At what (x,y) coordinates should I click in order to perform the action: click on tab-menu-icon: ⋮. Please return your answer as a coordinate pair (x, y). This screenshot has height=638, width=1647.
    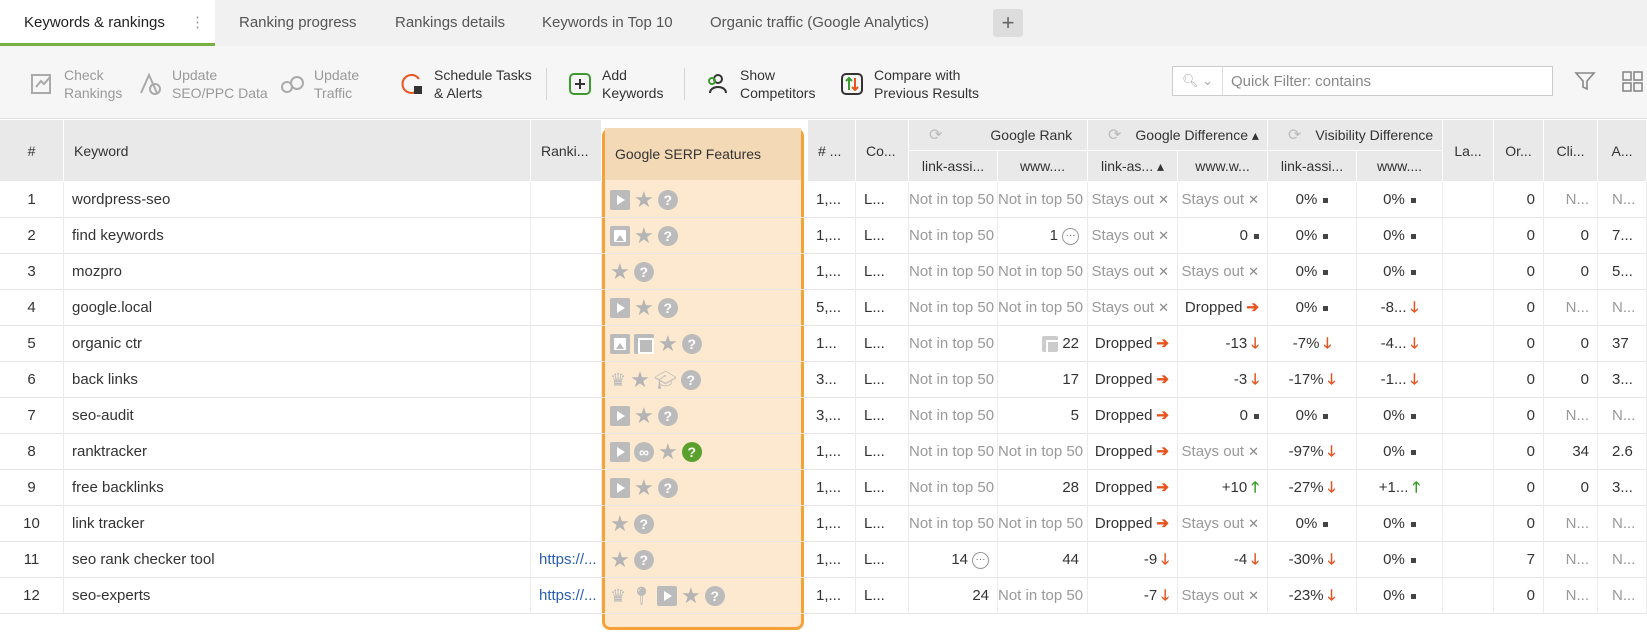
    Looking at the image, I should click on (197, 23).